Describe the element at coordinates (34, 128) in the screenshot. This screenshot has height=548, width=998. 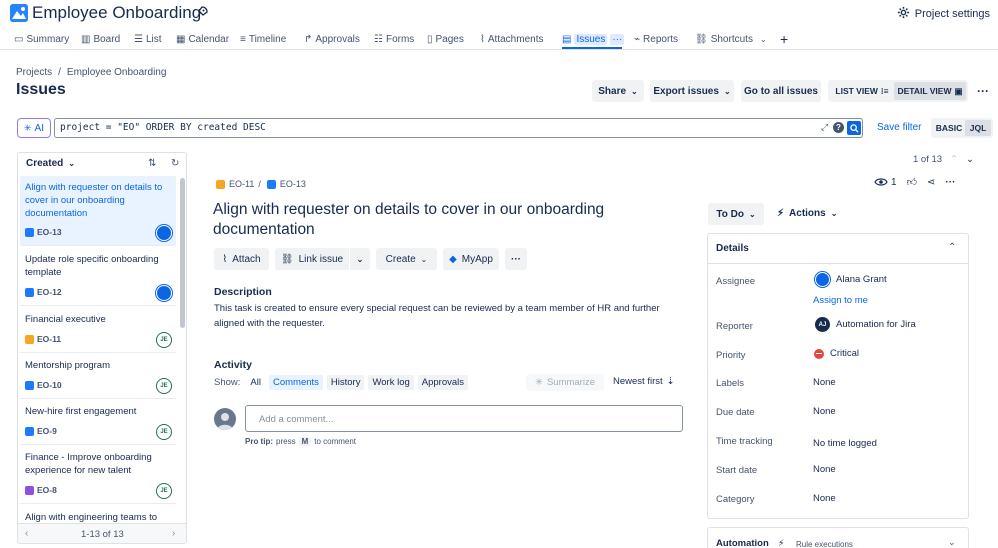
I see `ai-search-button: ✳ AI` at that location.